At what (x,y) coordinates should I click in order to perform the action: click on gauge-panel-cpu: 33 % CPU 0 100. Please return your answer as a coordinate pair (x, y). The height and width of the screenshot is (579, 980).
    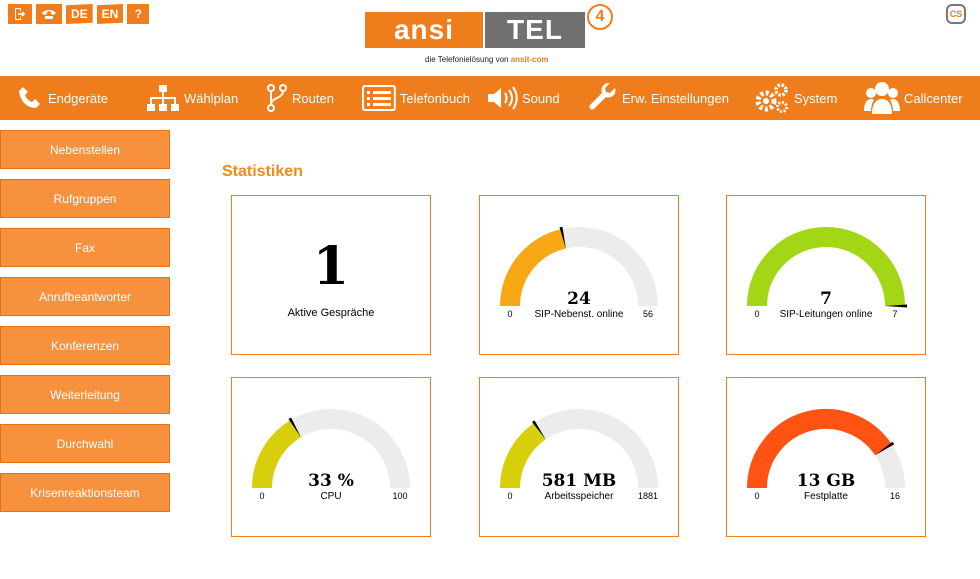
    Looking at the image, I should click on (331, 457).